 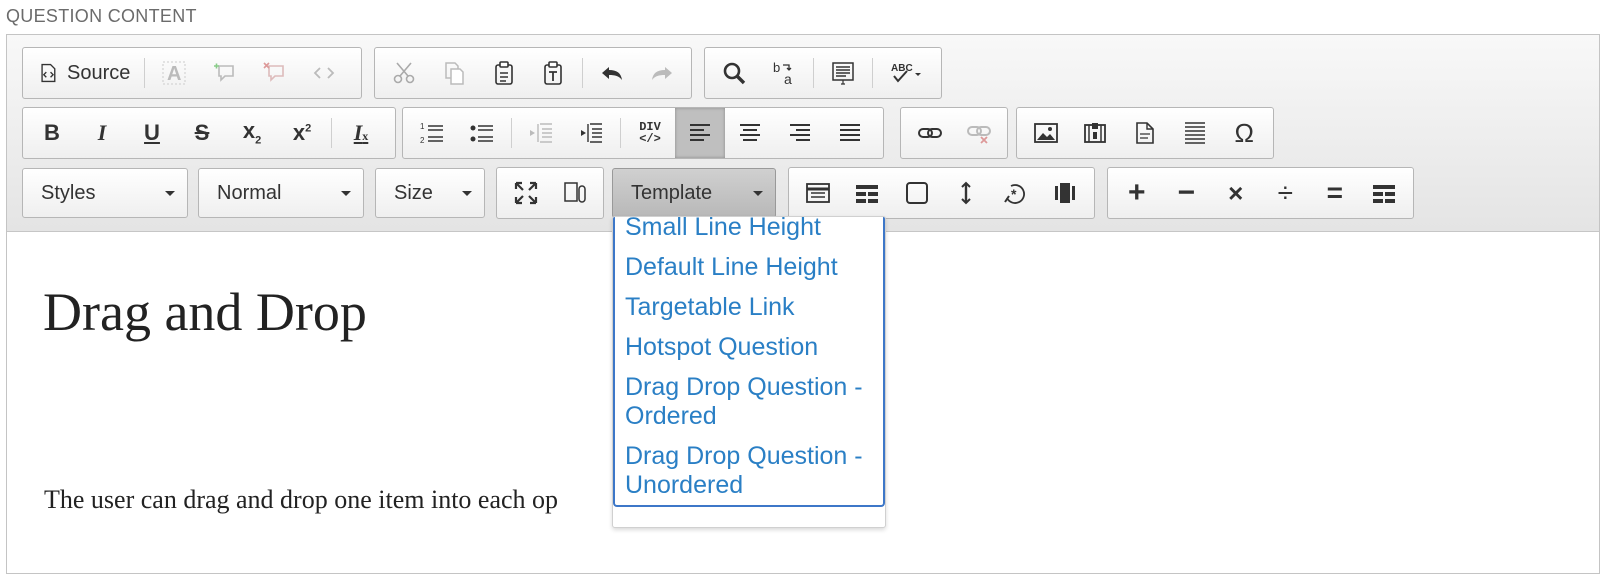 I want to click on film-icon, so click(x=1095, y=133).